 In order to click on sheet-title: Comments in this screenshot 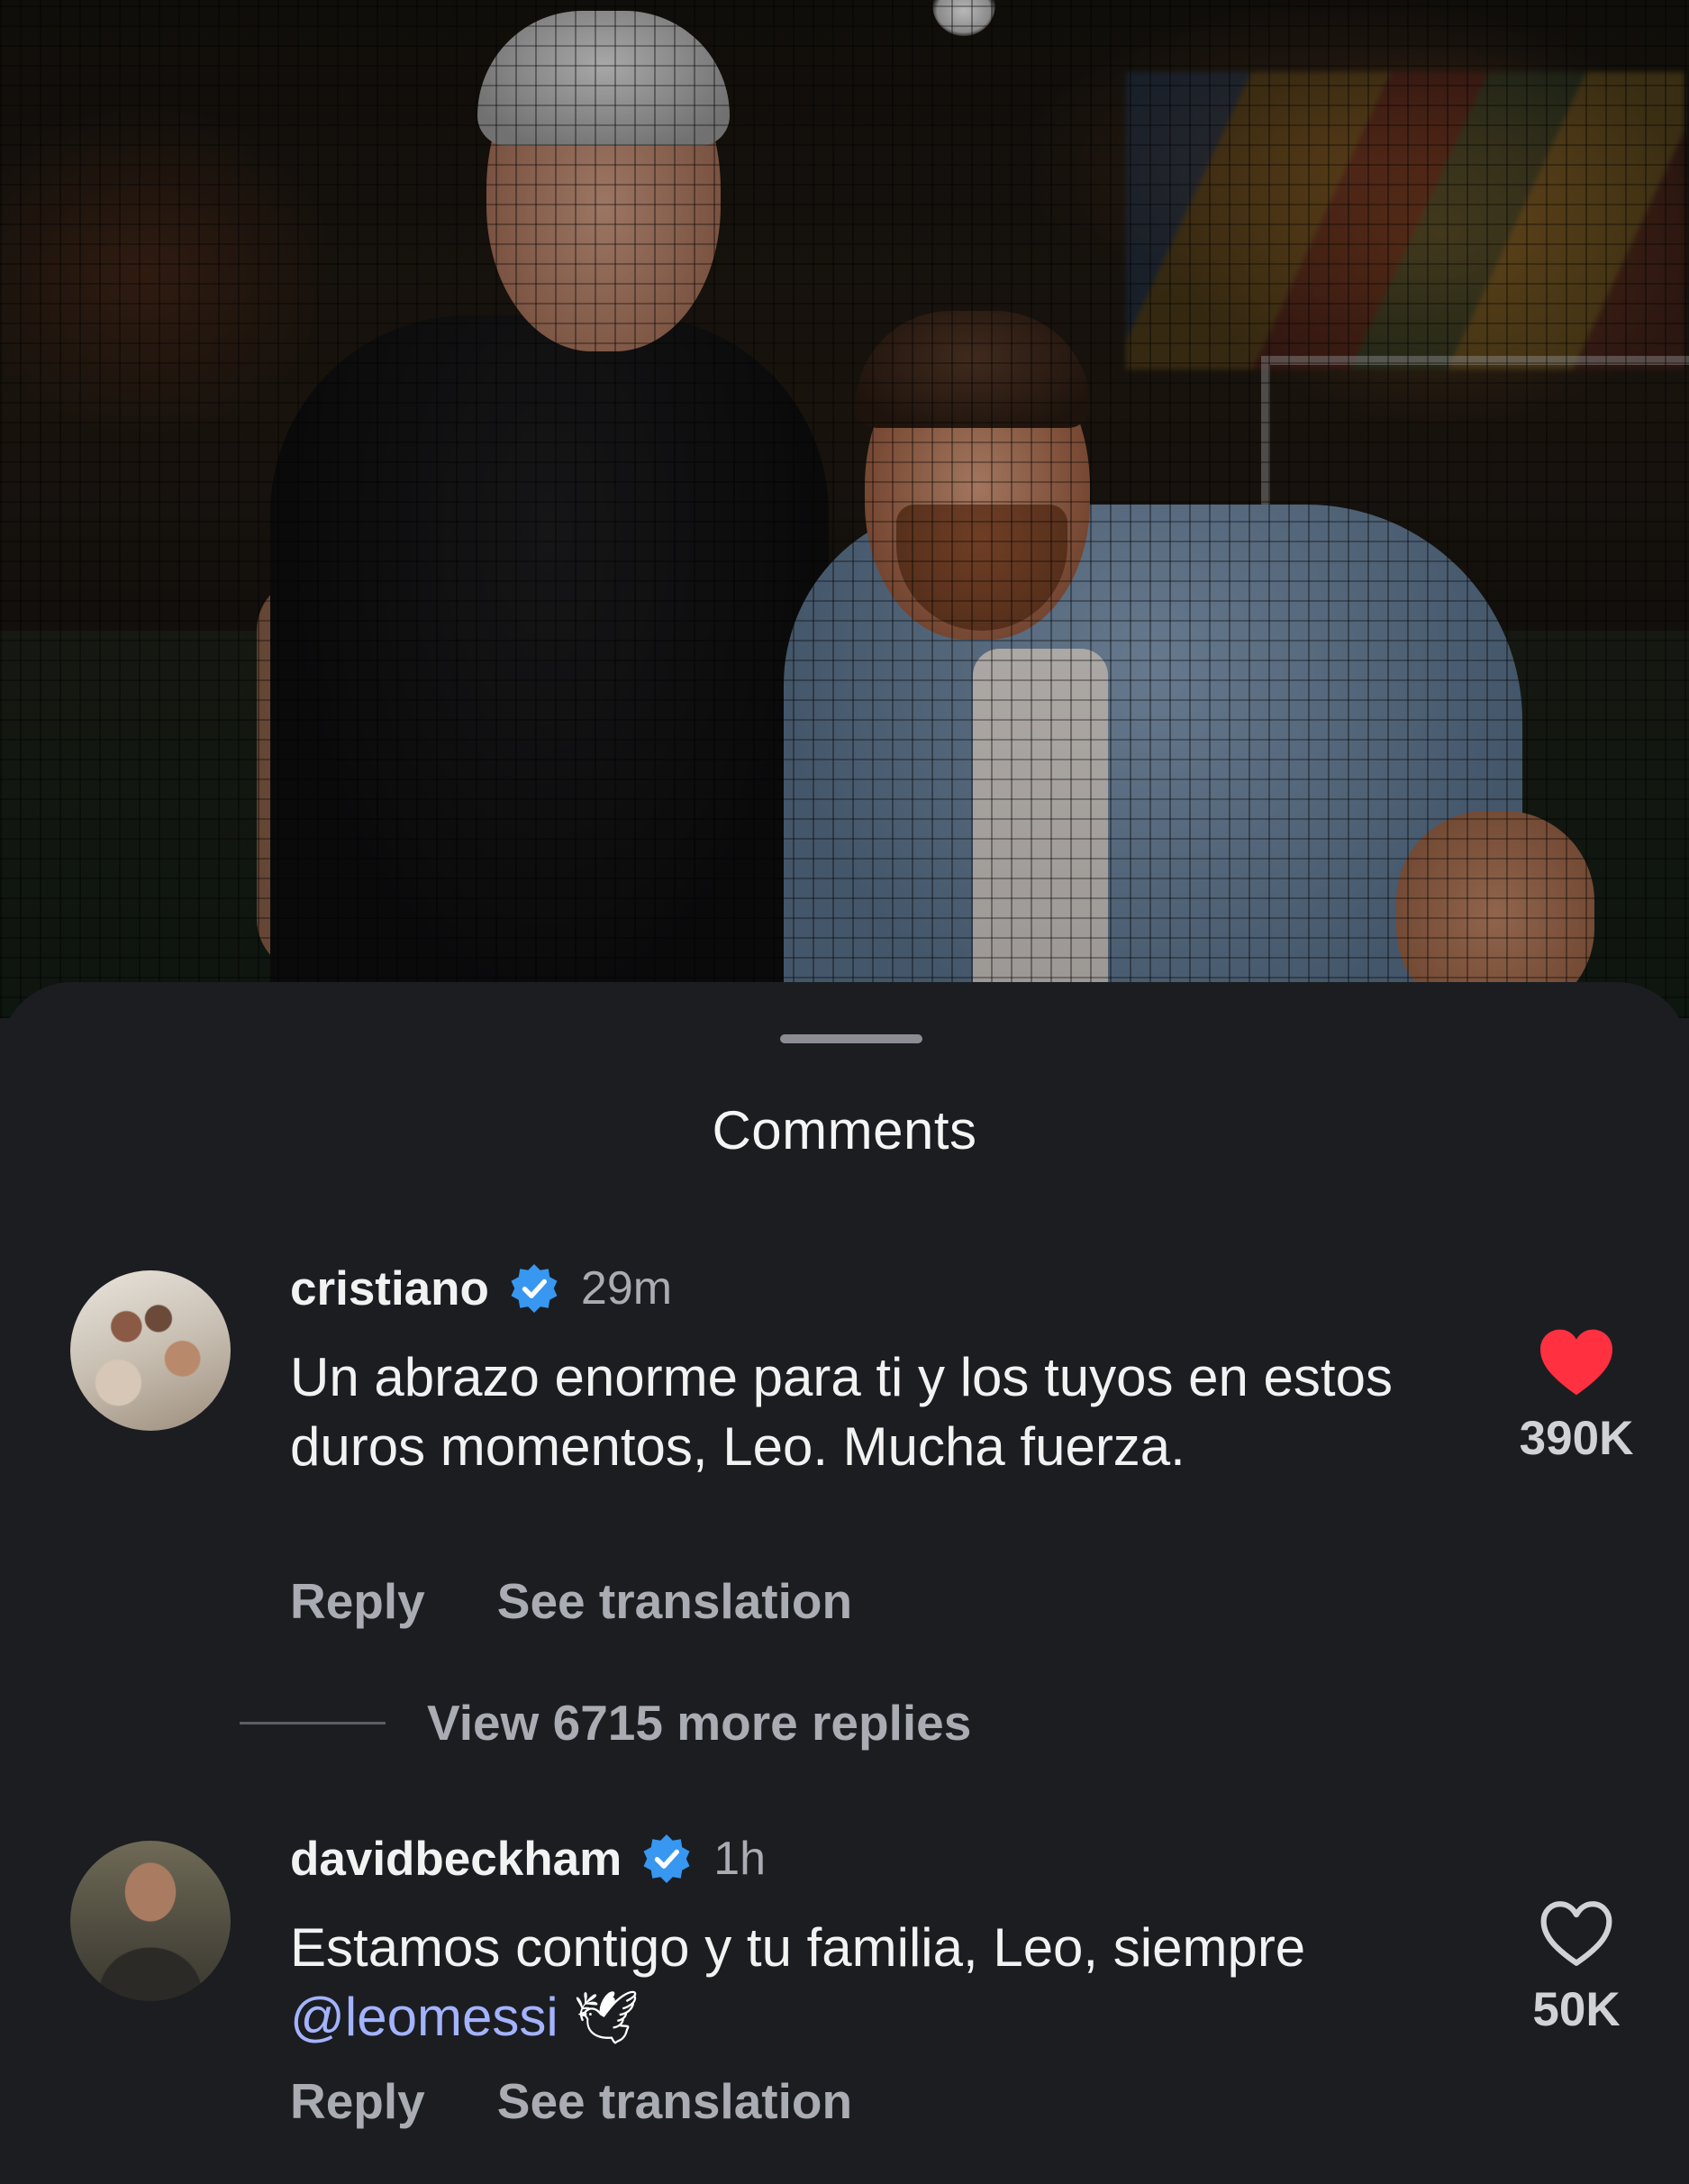, I will do `click(844, 1130)`.